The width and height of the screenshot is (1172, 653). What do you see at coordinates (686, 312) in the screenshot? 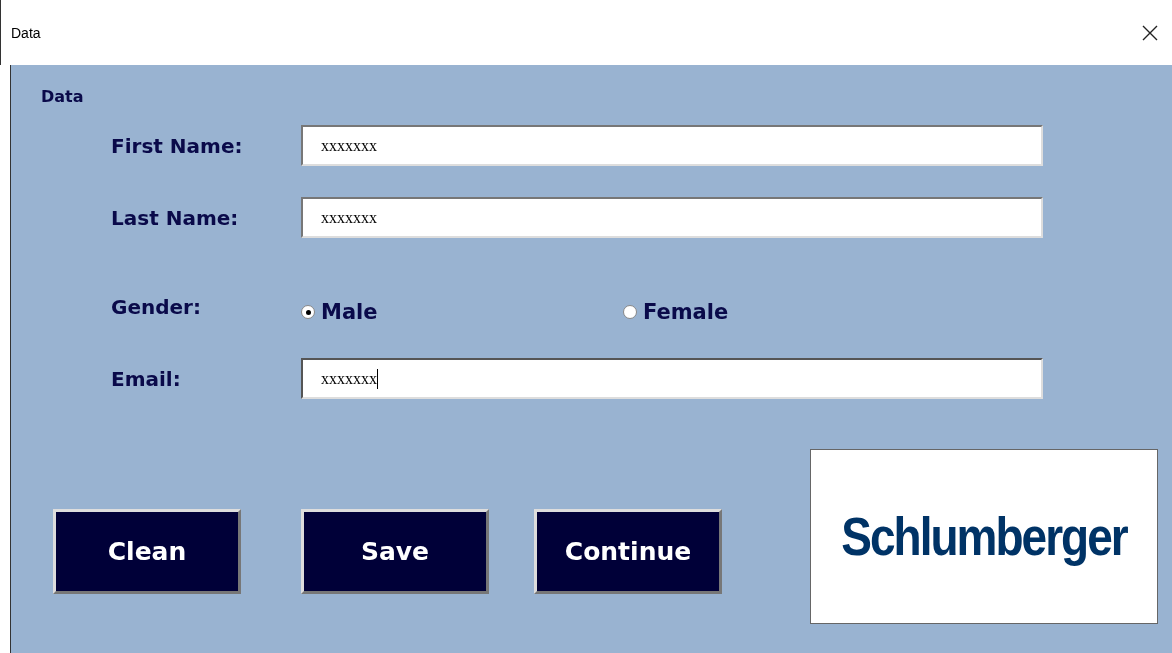
I see `option-label: Female` at bounding box center [686, 312].